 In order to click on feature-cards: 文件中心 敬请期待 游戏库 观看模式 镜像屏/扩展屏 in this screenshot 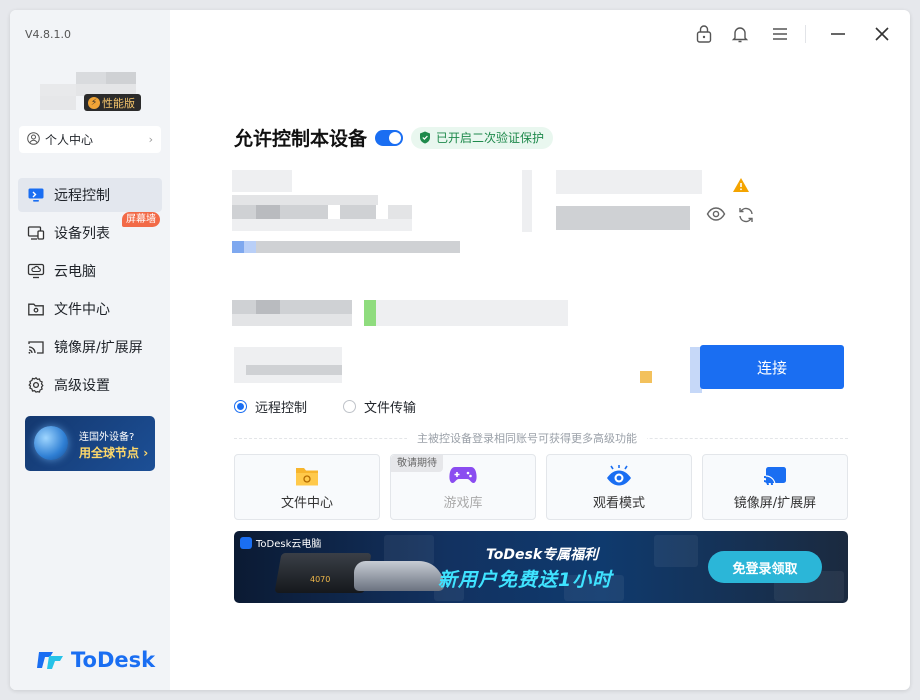, I will do `click(541, 487)`.